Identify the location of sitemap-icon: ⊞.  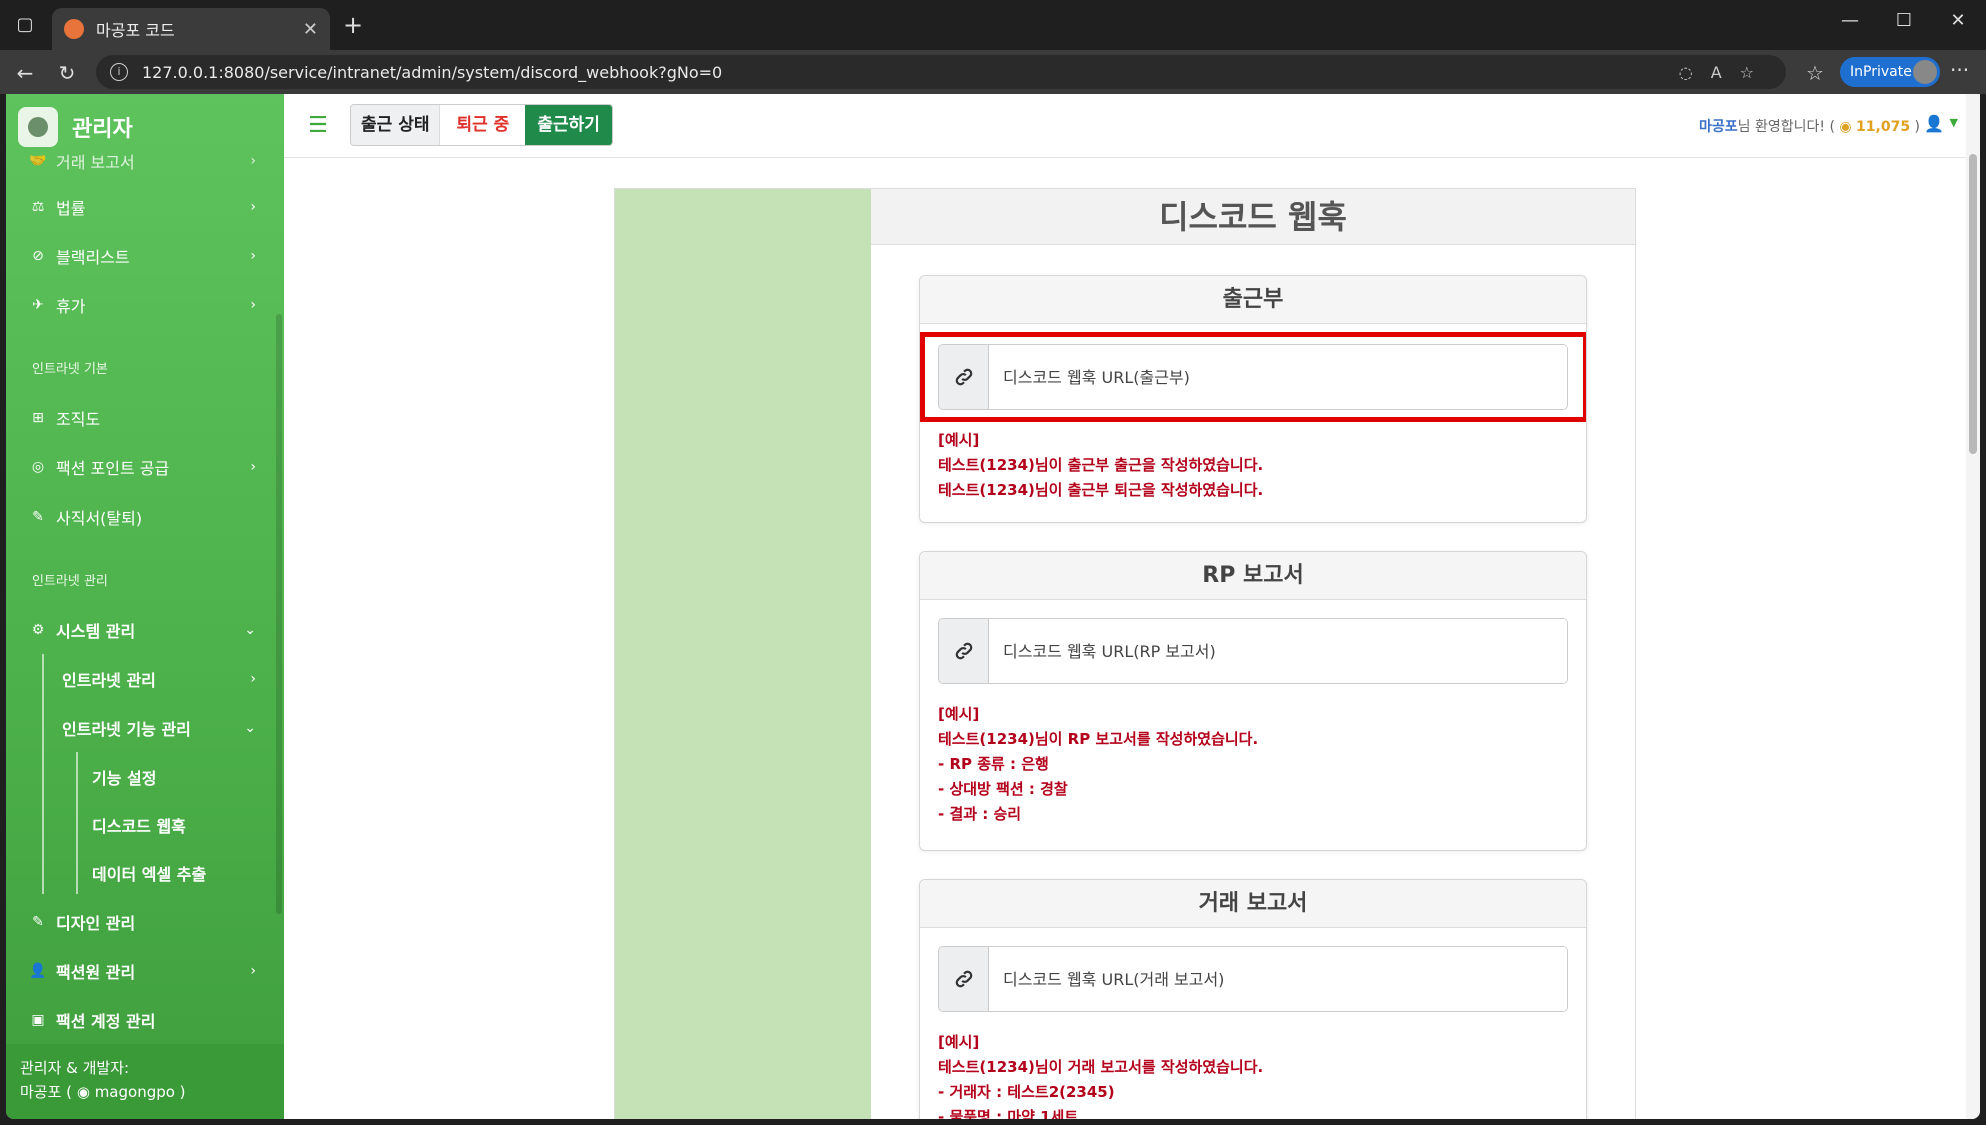
(38, 418).